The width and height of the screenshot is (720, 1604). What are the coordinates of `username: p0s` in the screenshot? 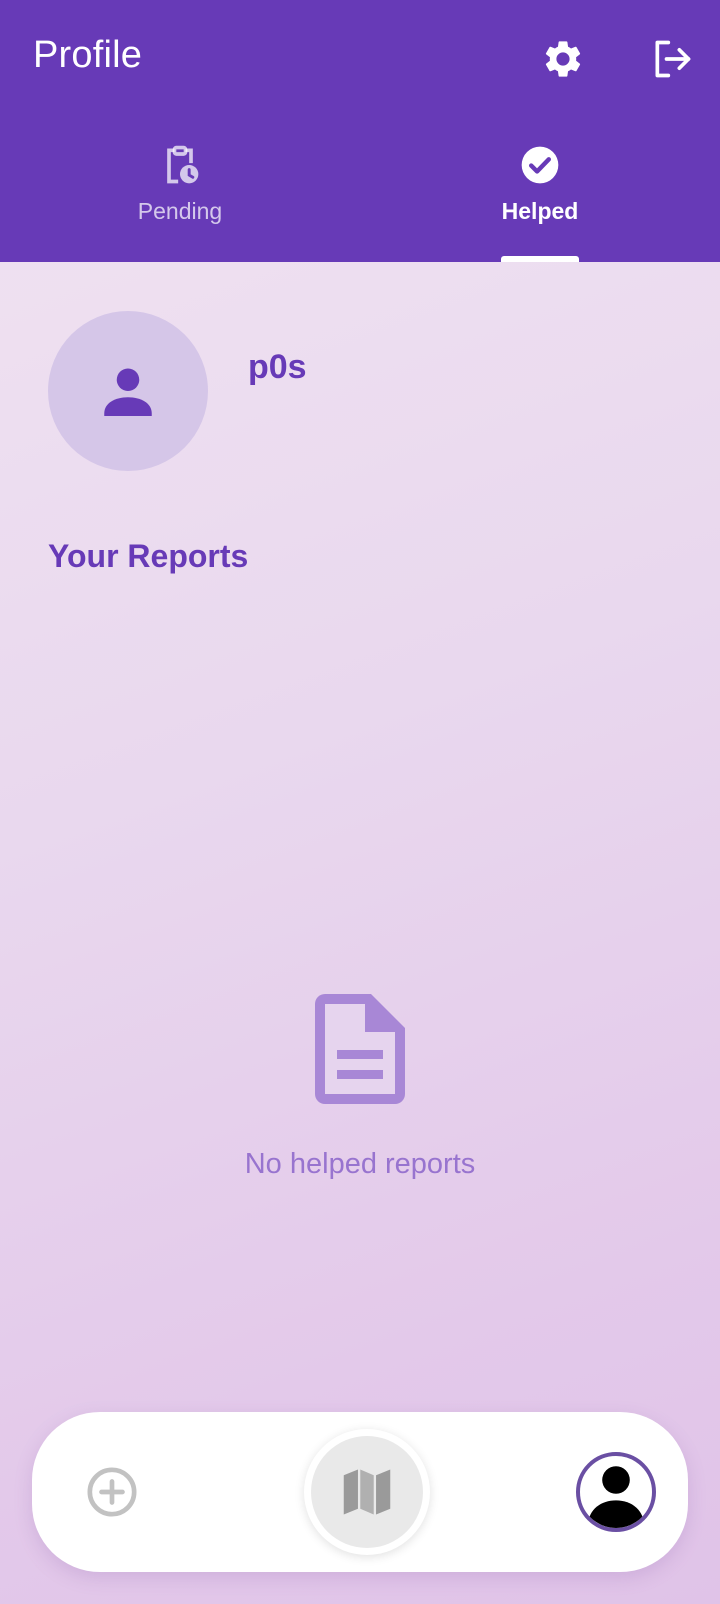 It's located at (277, 367).